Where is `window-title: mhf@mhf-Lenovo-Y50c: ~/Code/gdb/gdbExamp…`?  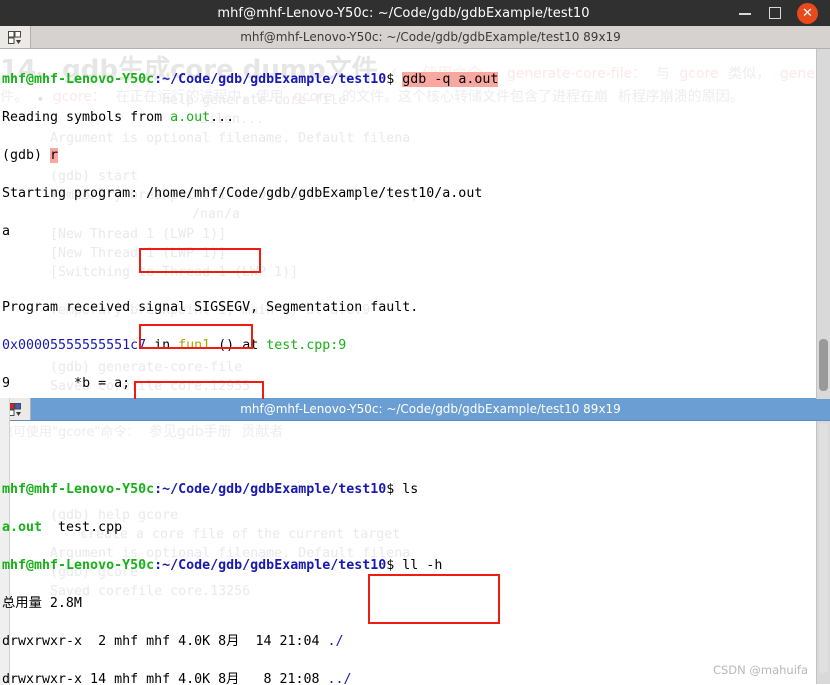
window-title: mhf@mhf-Lenovo-Y50c: ~/Code/gdb/gdbExamp… is located at coordinates (403, 13).